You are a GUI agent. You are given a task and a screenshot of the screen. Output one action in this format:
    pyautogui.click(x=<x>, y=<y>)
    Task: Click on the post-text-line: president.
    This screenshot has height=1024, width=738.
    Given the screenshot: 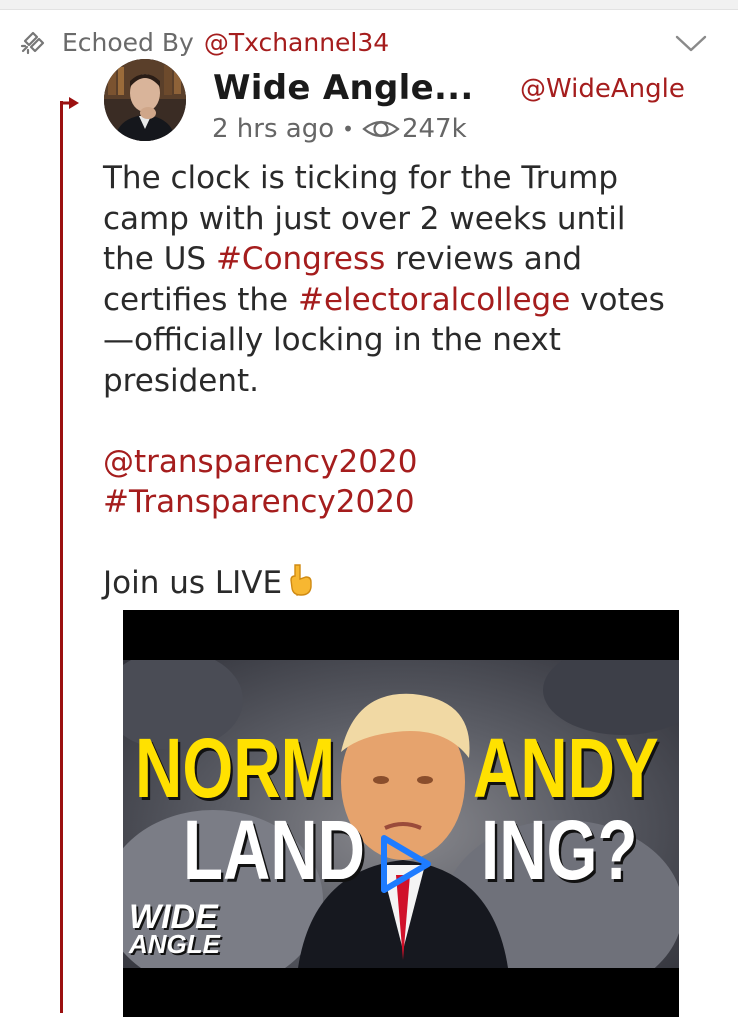 What is the action you would take?
    pyautogui.click(x=181, y=380)
    